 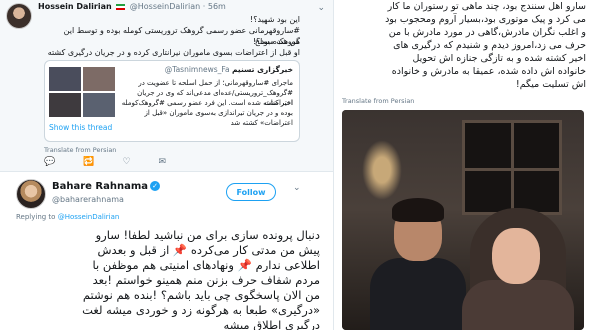 I want to click on author-name-row: Bahare Rahnama ✓, so click(x=106, y=186).